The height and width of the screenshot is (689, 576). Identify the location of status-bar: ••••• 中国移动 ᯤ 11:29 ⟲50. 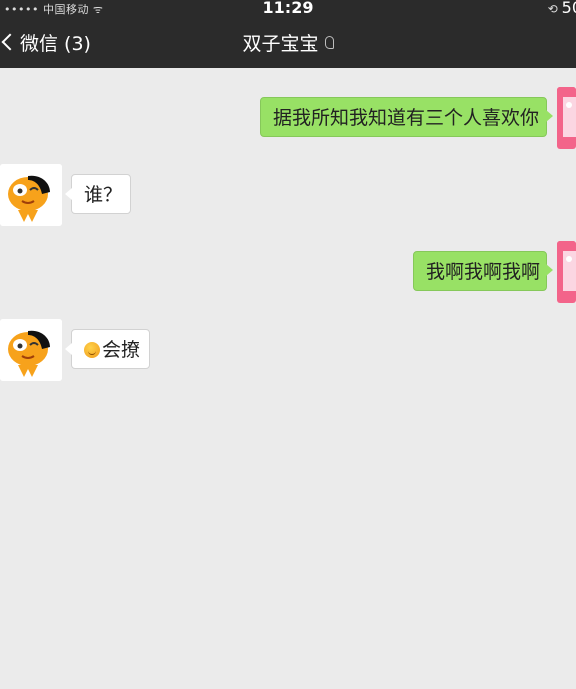
(288, 8).